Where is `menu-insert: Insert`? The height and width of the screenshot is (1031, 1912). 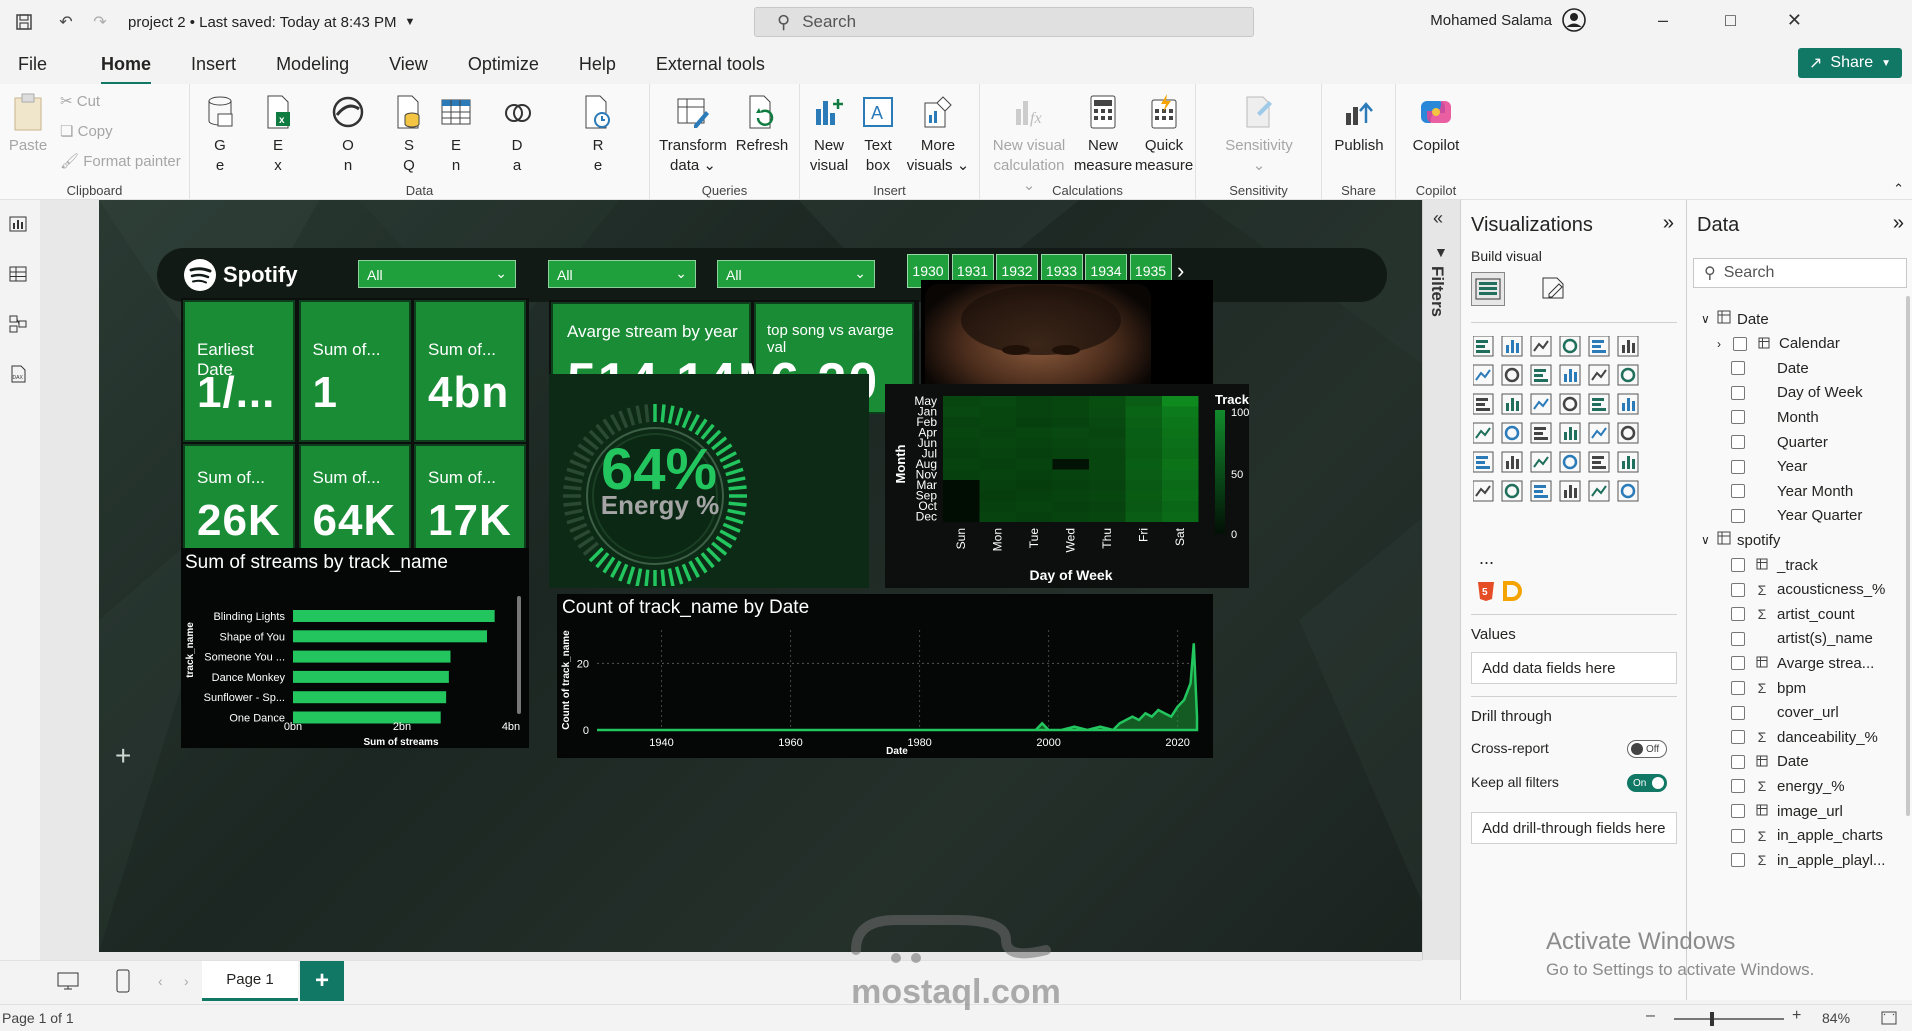
menu-insert: Insert is located at coordinates (213, 64).